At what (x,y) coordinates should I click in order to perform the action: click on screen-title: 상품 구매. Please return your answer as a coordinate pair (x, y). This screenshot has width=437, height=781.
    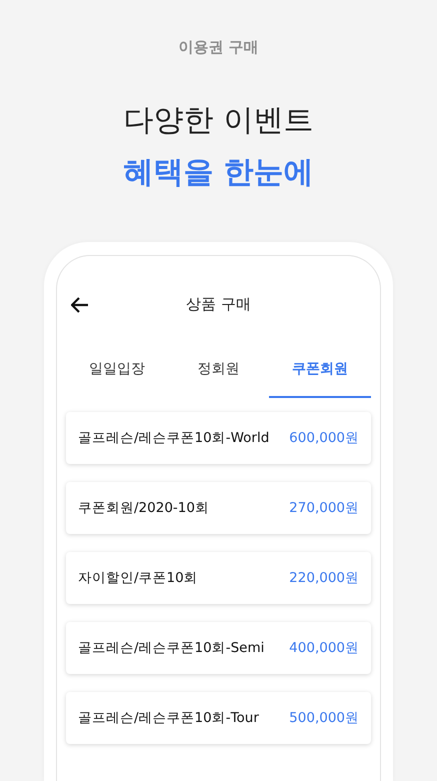
    Looking at the image, I should click on (218, 304).